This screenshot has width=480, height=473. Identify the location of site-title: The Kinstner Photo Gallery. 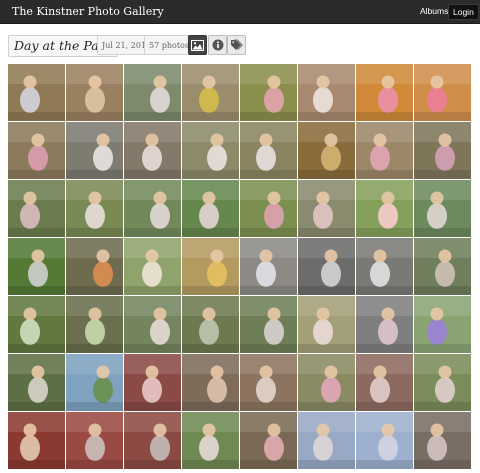
(88, 11).